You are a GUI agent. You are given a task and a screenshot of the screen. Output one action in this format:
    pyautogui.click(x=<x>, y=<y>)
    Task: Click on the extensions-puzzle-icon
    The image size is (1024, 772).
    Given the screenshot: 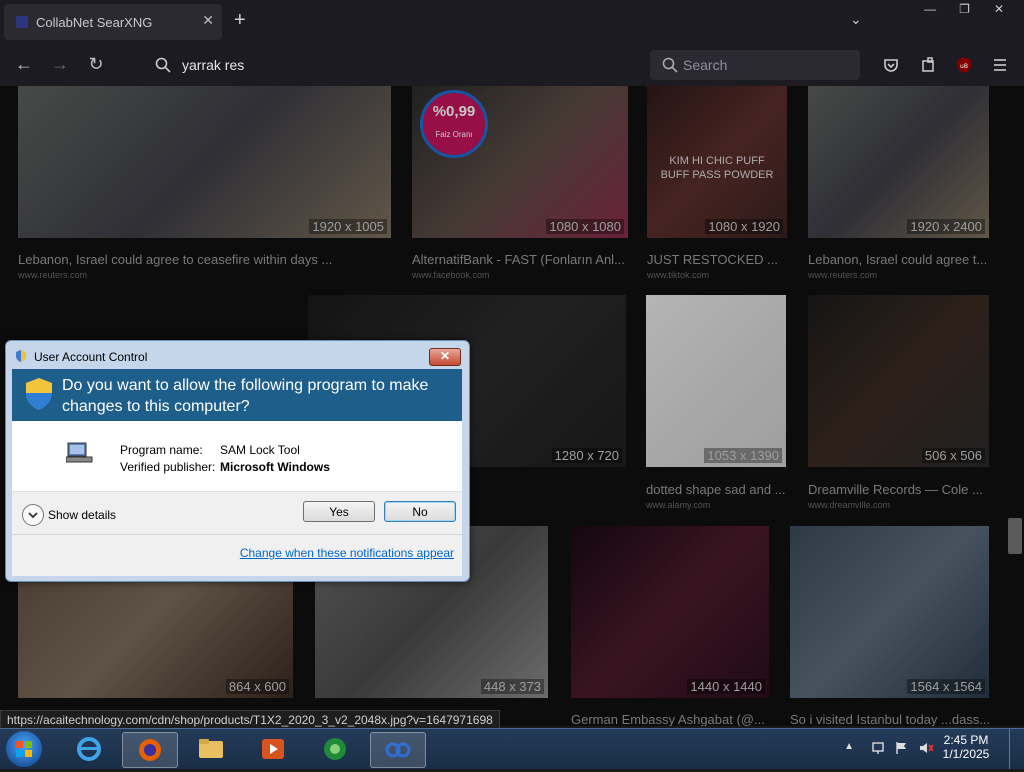 What is the action you would take?
    pyautogui.click(x=929, y=65)
    